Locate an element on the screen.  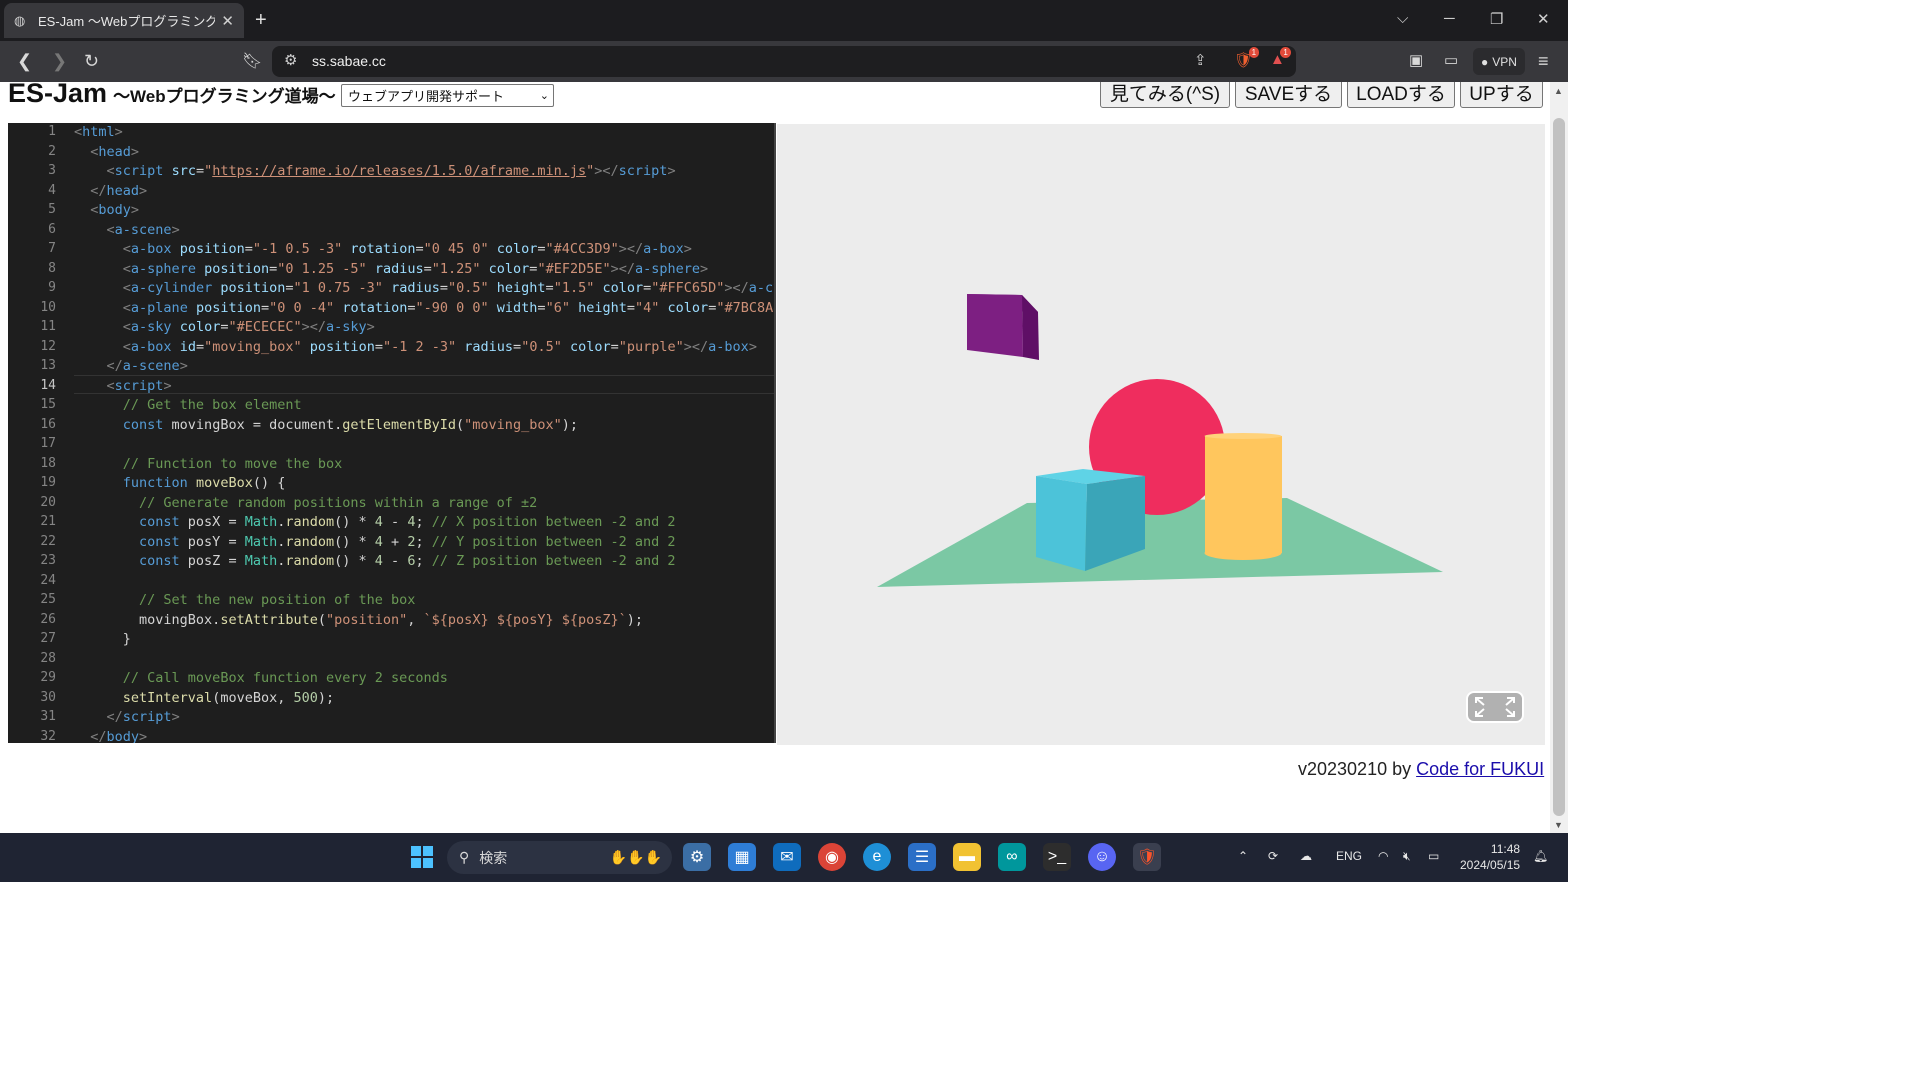
share-icon: ⇪ is located at coordinates (1200, 60).